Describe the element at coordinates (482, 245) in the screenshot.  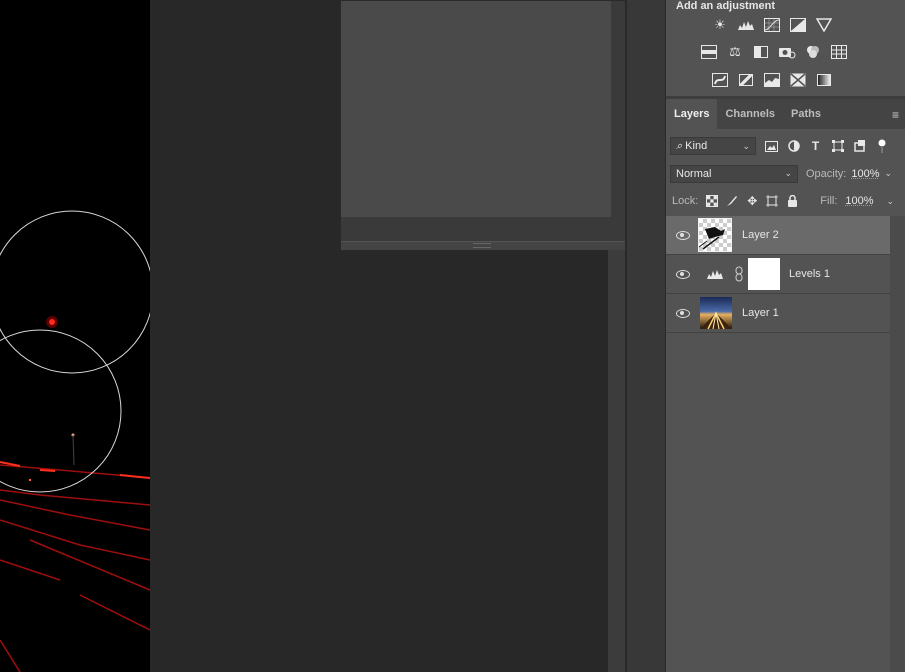
I see `resize-grip-icon` at that location.